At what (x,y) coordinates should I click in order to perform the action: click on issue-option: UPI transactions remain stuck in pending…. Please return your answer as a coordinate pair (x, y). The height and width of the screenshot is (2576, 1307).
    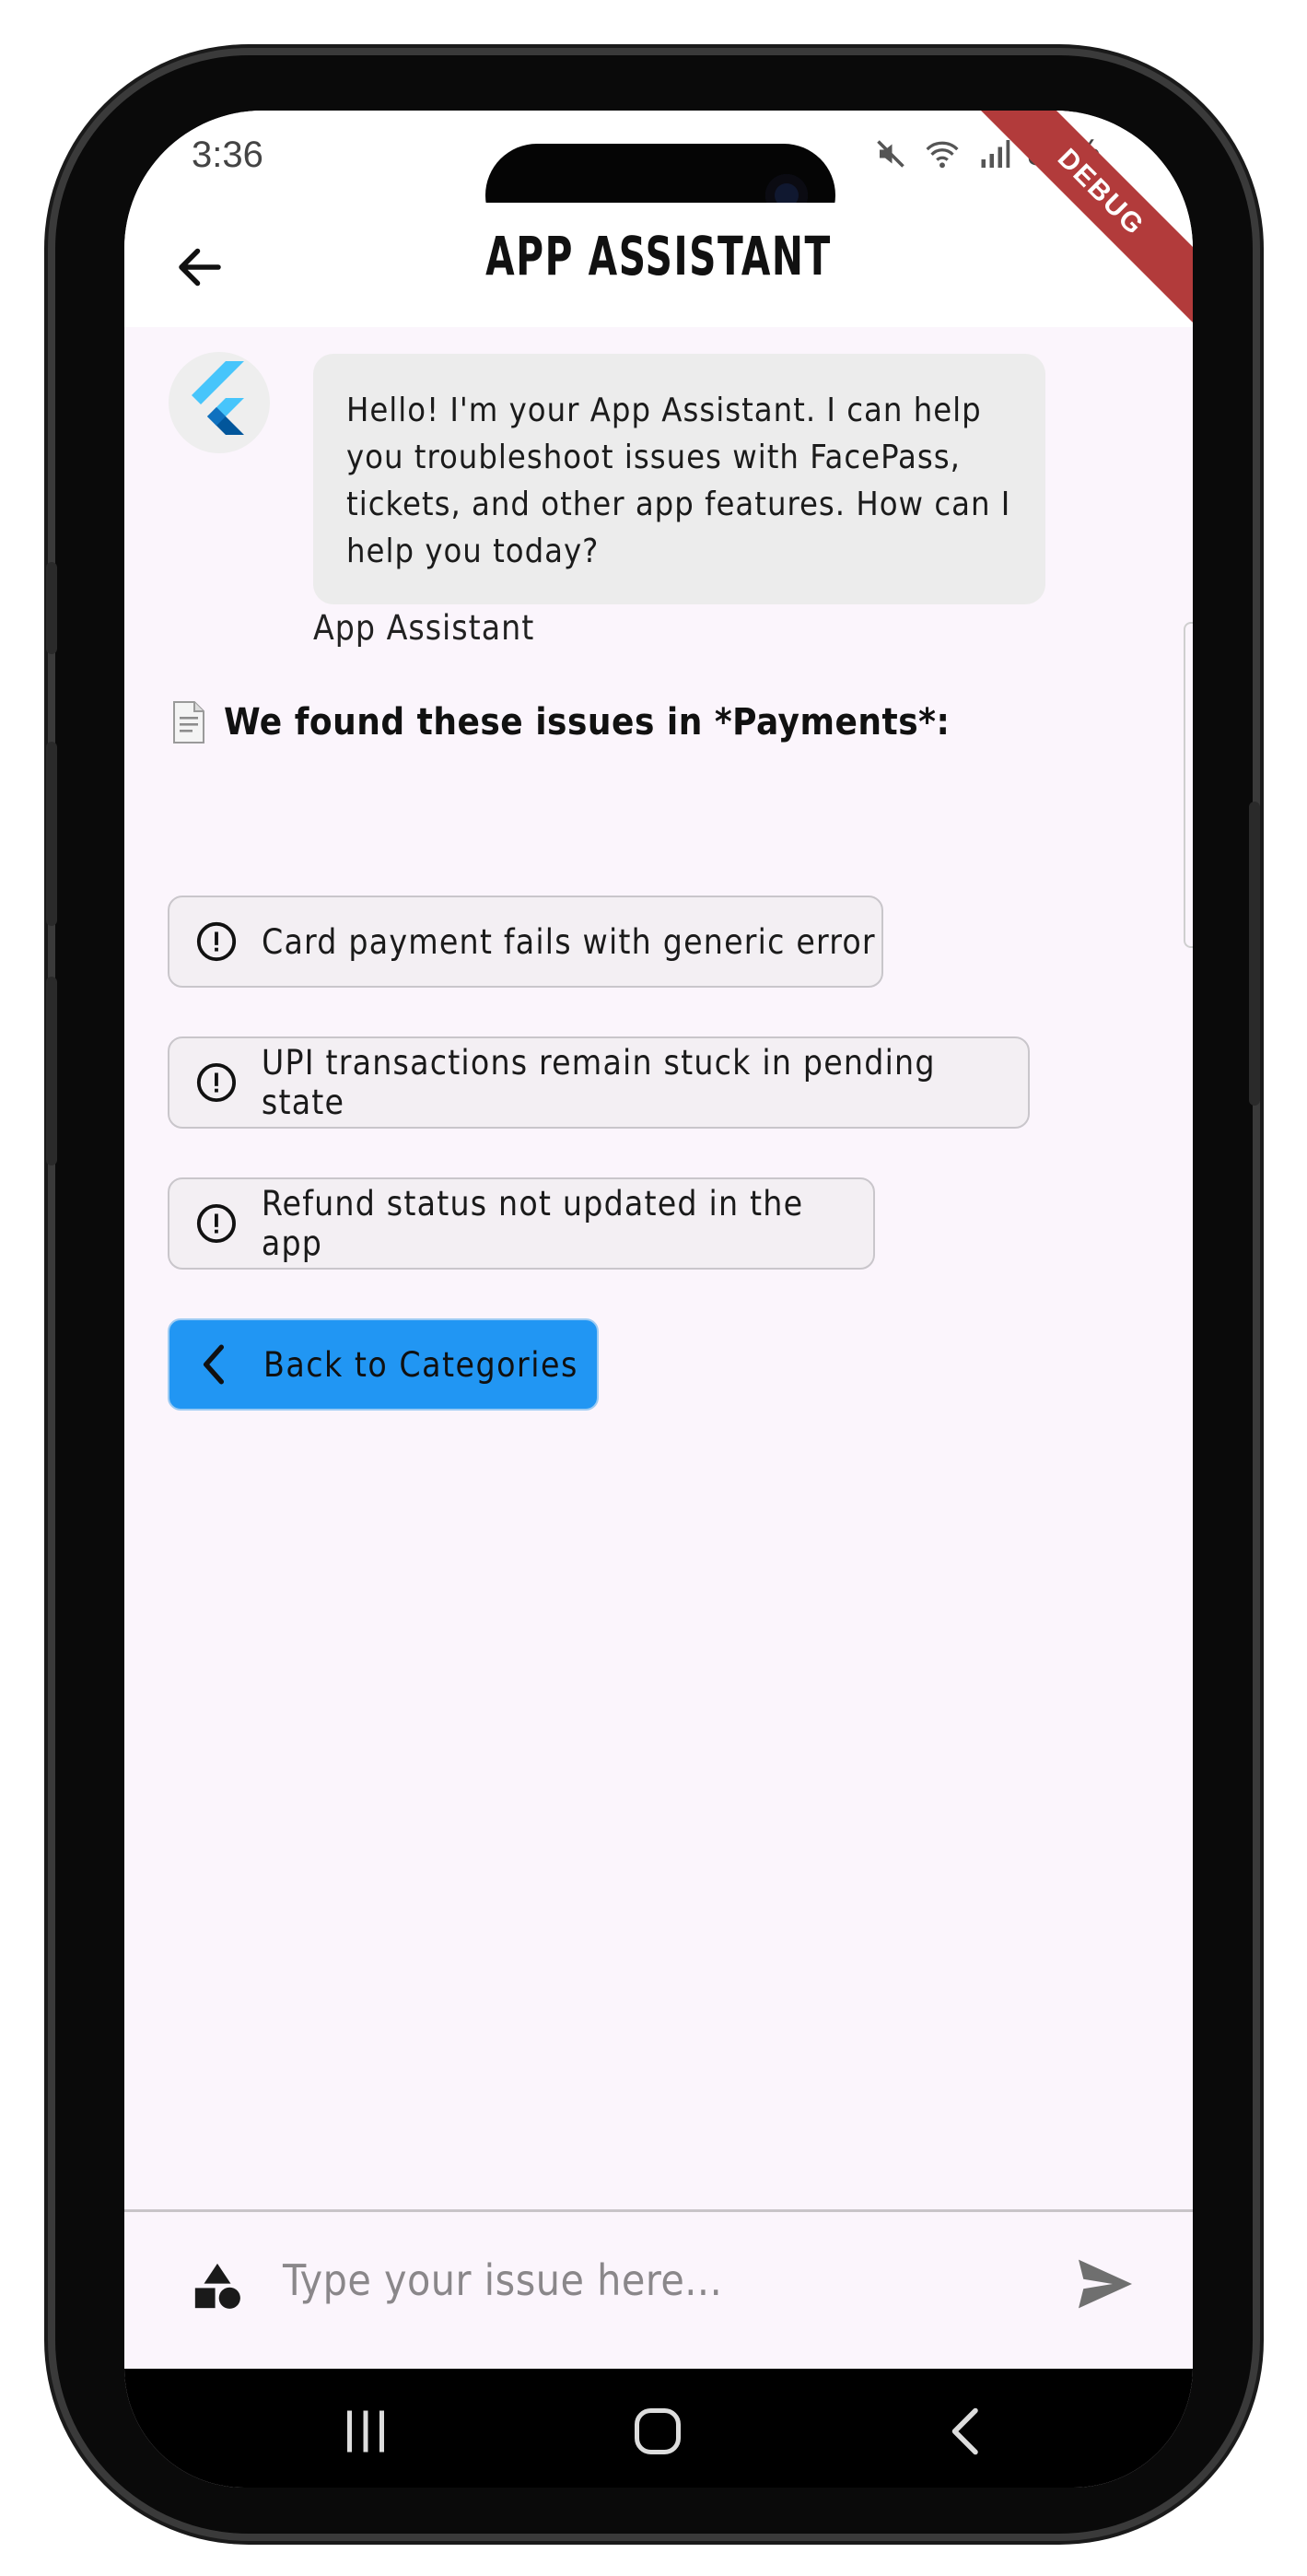
    Looking at the image, I should click on (599, 1082).